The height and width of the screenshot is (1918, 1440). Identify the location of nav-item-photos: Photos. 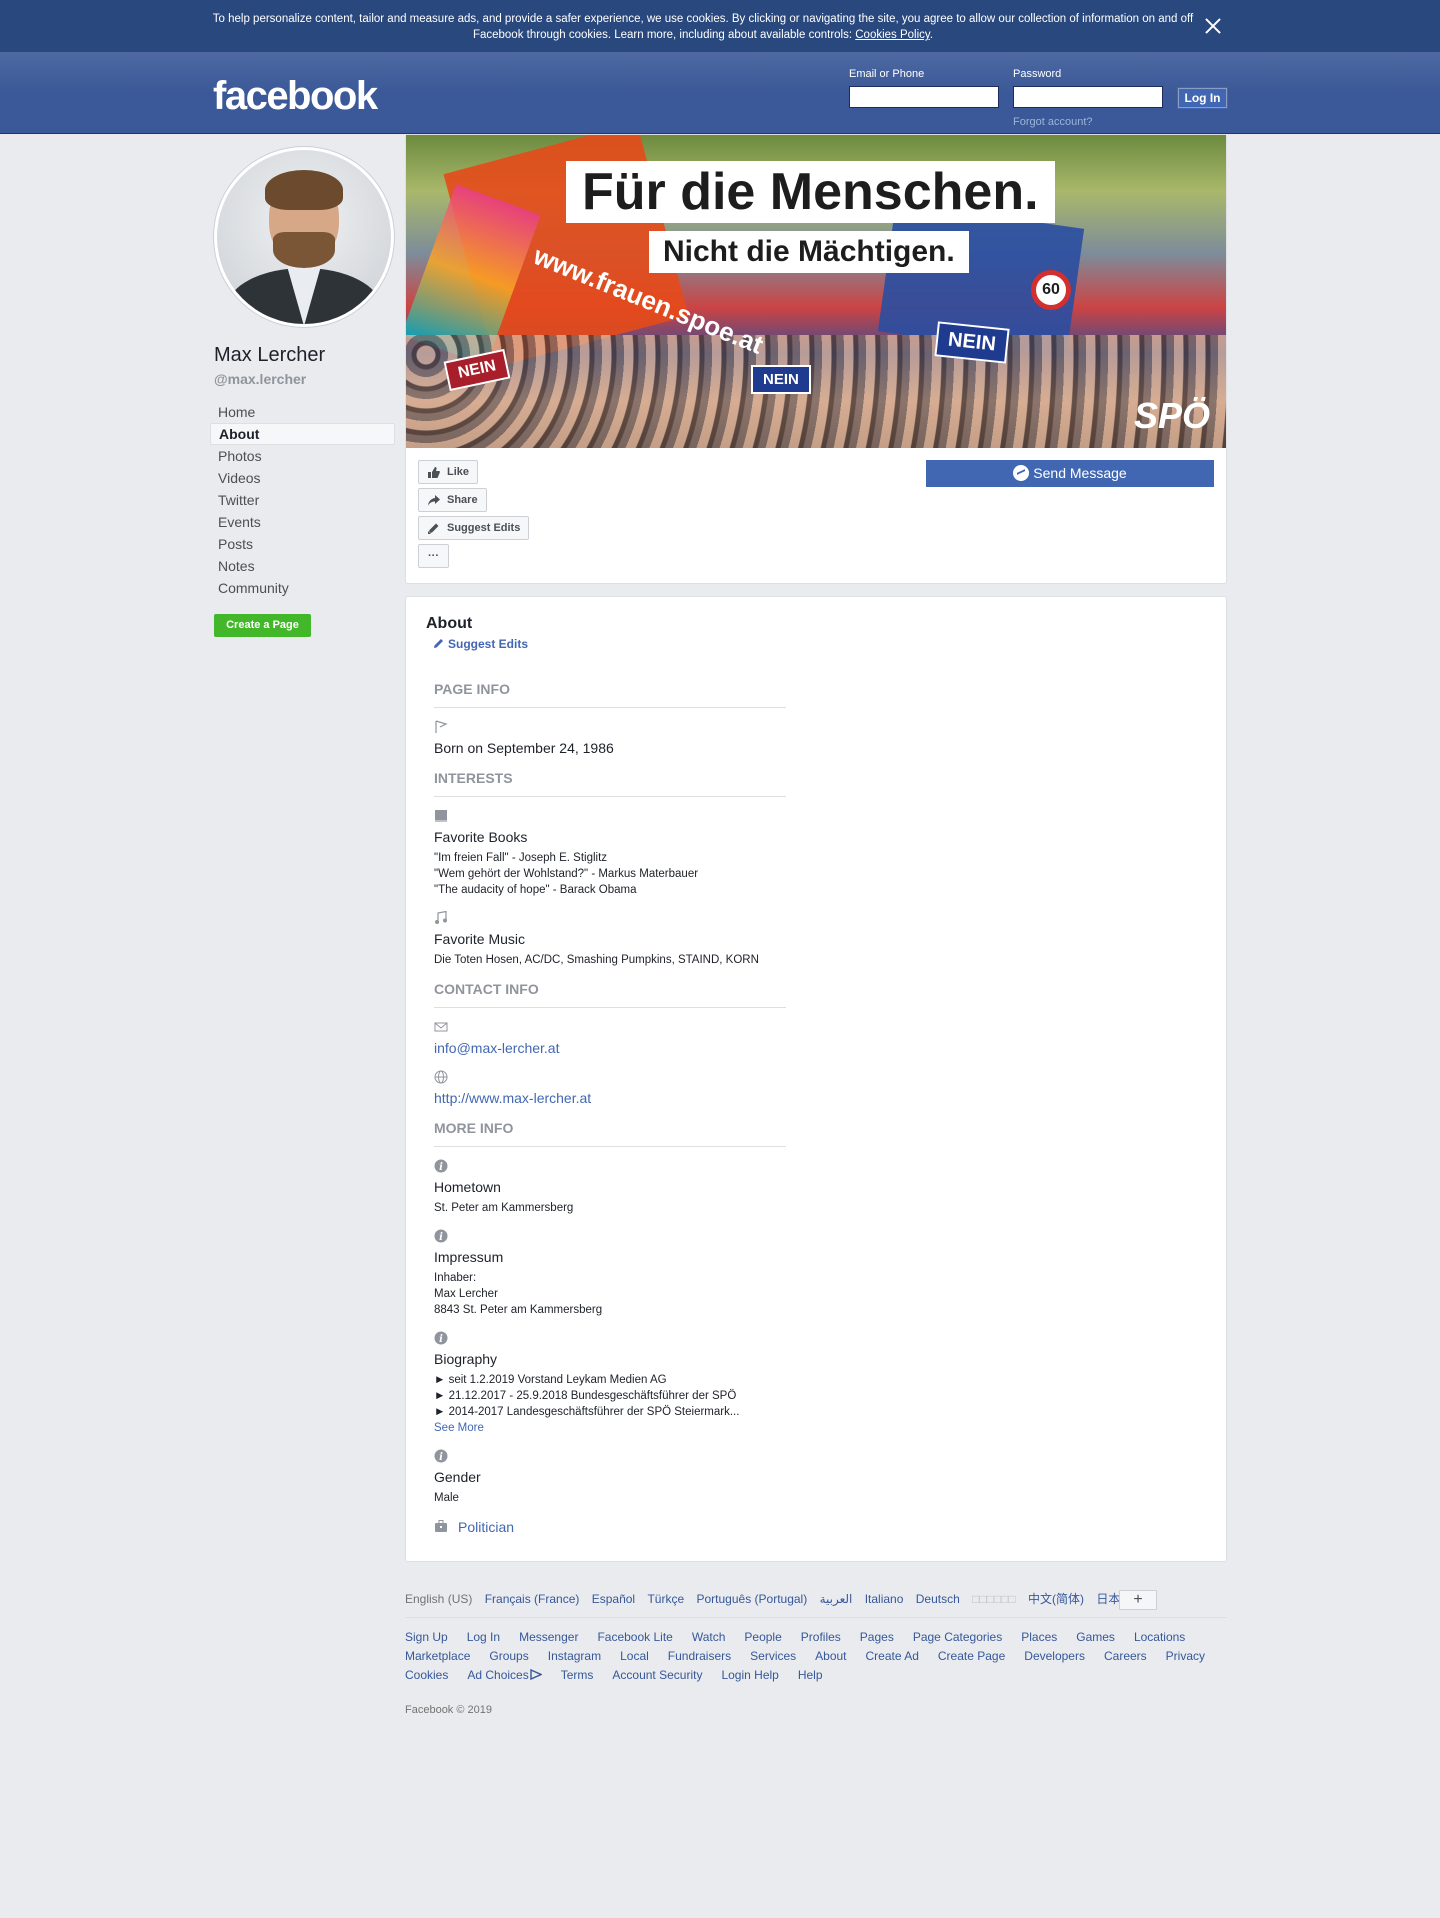
(302, 456).